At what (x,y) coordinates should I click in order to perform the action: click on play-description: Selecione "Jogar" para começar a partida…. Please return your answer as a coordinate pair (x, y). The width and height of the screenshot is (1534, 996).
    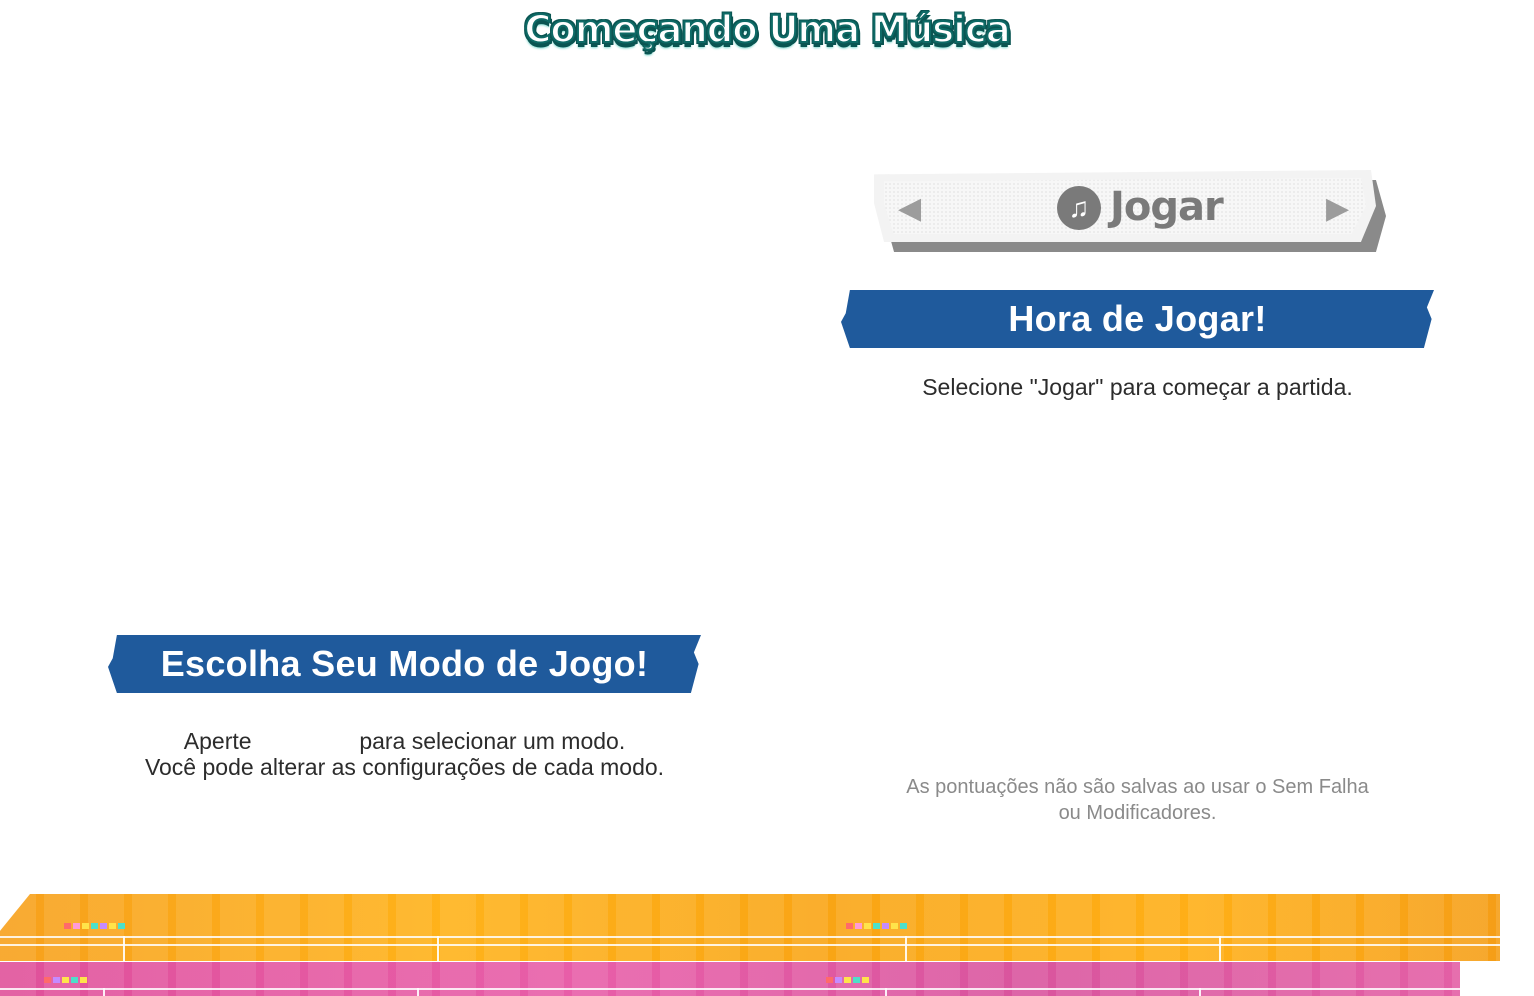
    Looking at the image, I should click on (1137, 387).